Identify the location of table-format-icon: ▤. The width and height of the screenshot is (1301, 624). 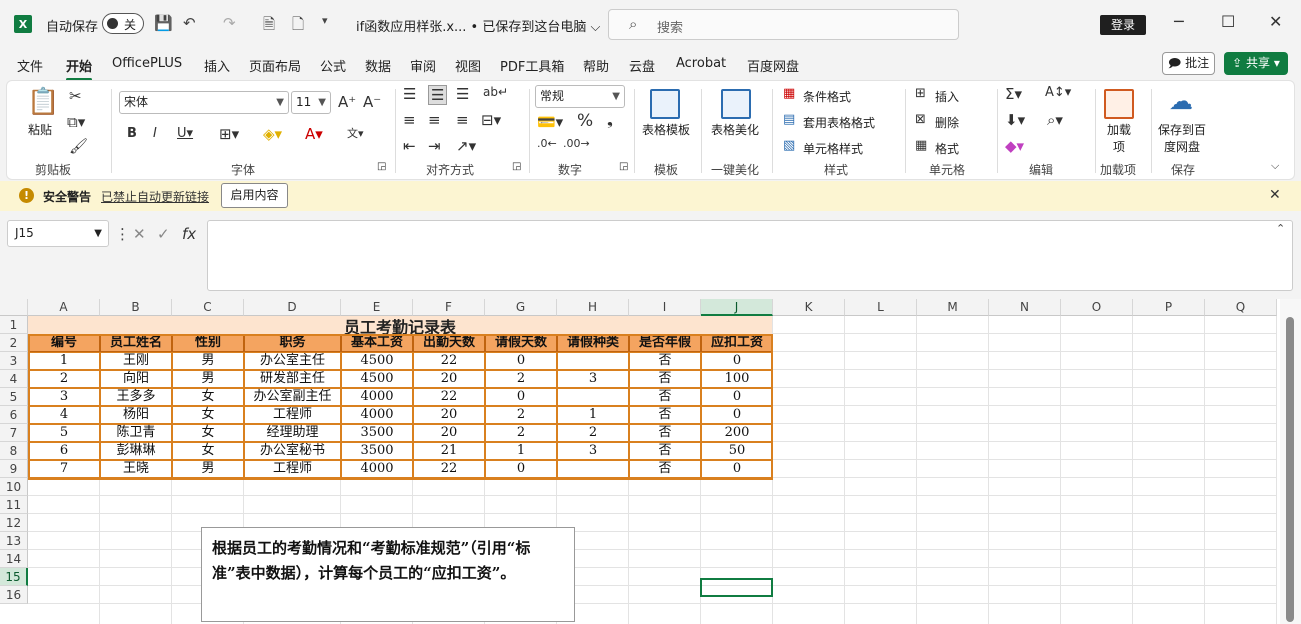
(789, 119).